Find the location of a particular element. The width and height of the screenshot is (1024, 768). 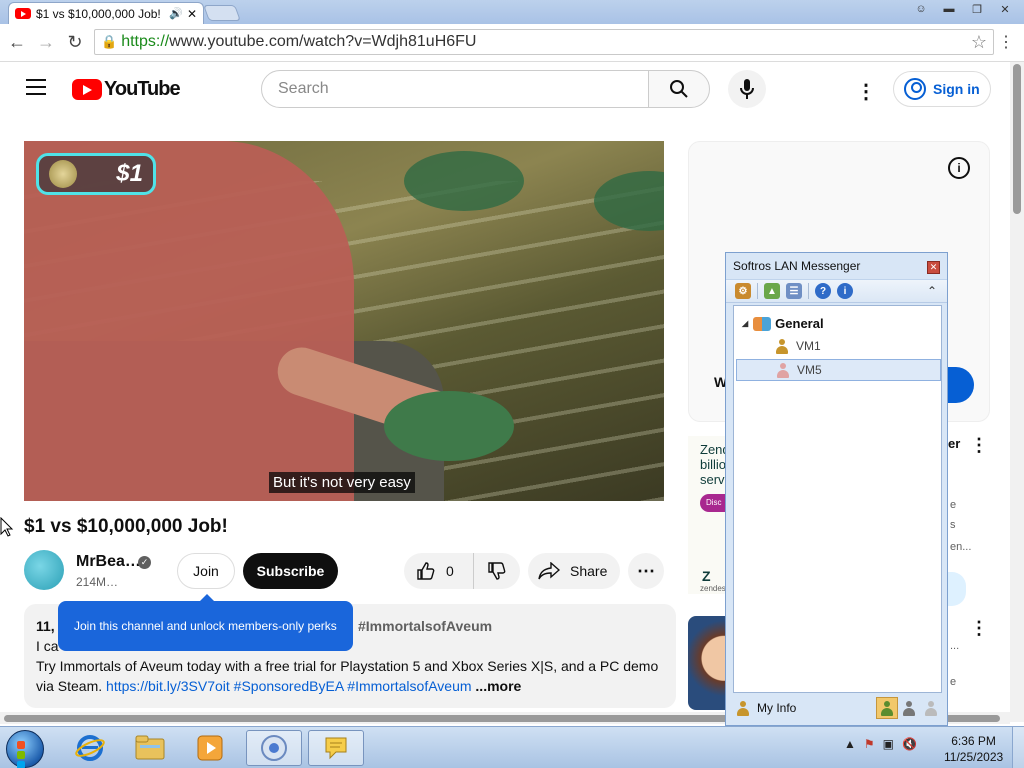

show-more-link: ...more is located at coordinates (498, 686).